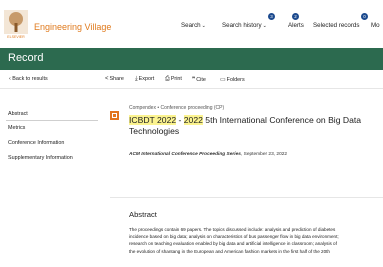 Image resolution: width=383 pixels, height=267 pixels. I want to click on toolbar-divider, so click(191, 88).